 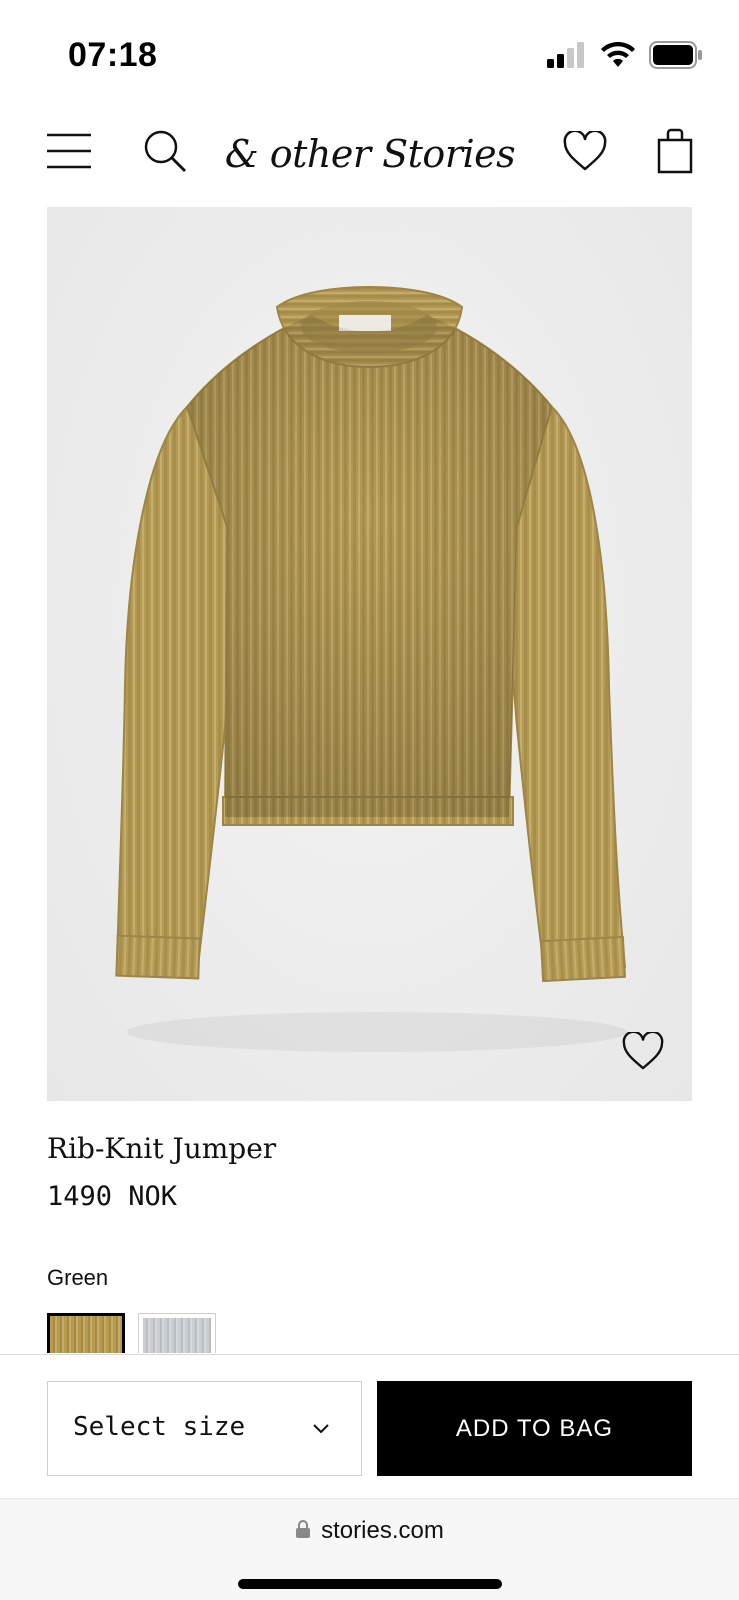 I want to click on chevron-down-icon, so click(x=321, y=1427).